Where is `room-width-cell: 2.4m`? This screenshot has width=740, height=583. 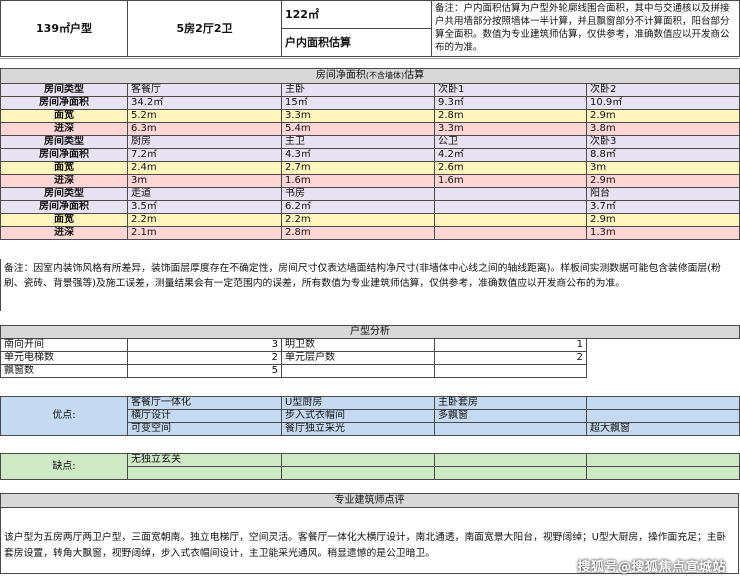 room-width-cell: 2.4m is located at coordinates (204, 168).